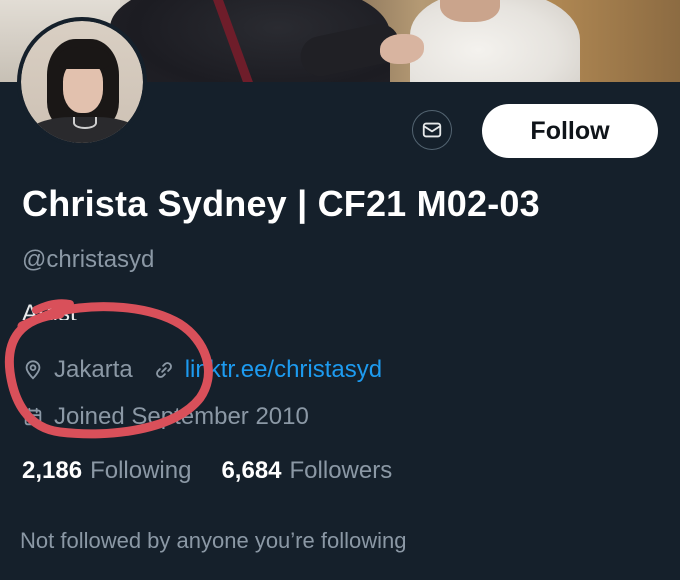 The width and height of the screenshot is (680, 580). I want to click on profile-meta-location-row: Jakarta linktr.ee/christasyd, so click(201, 370).